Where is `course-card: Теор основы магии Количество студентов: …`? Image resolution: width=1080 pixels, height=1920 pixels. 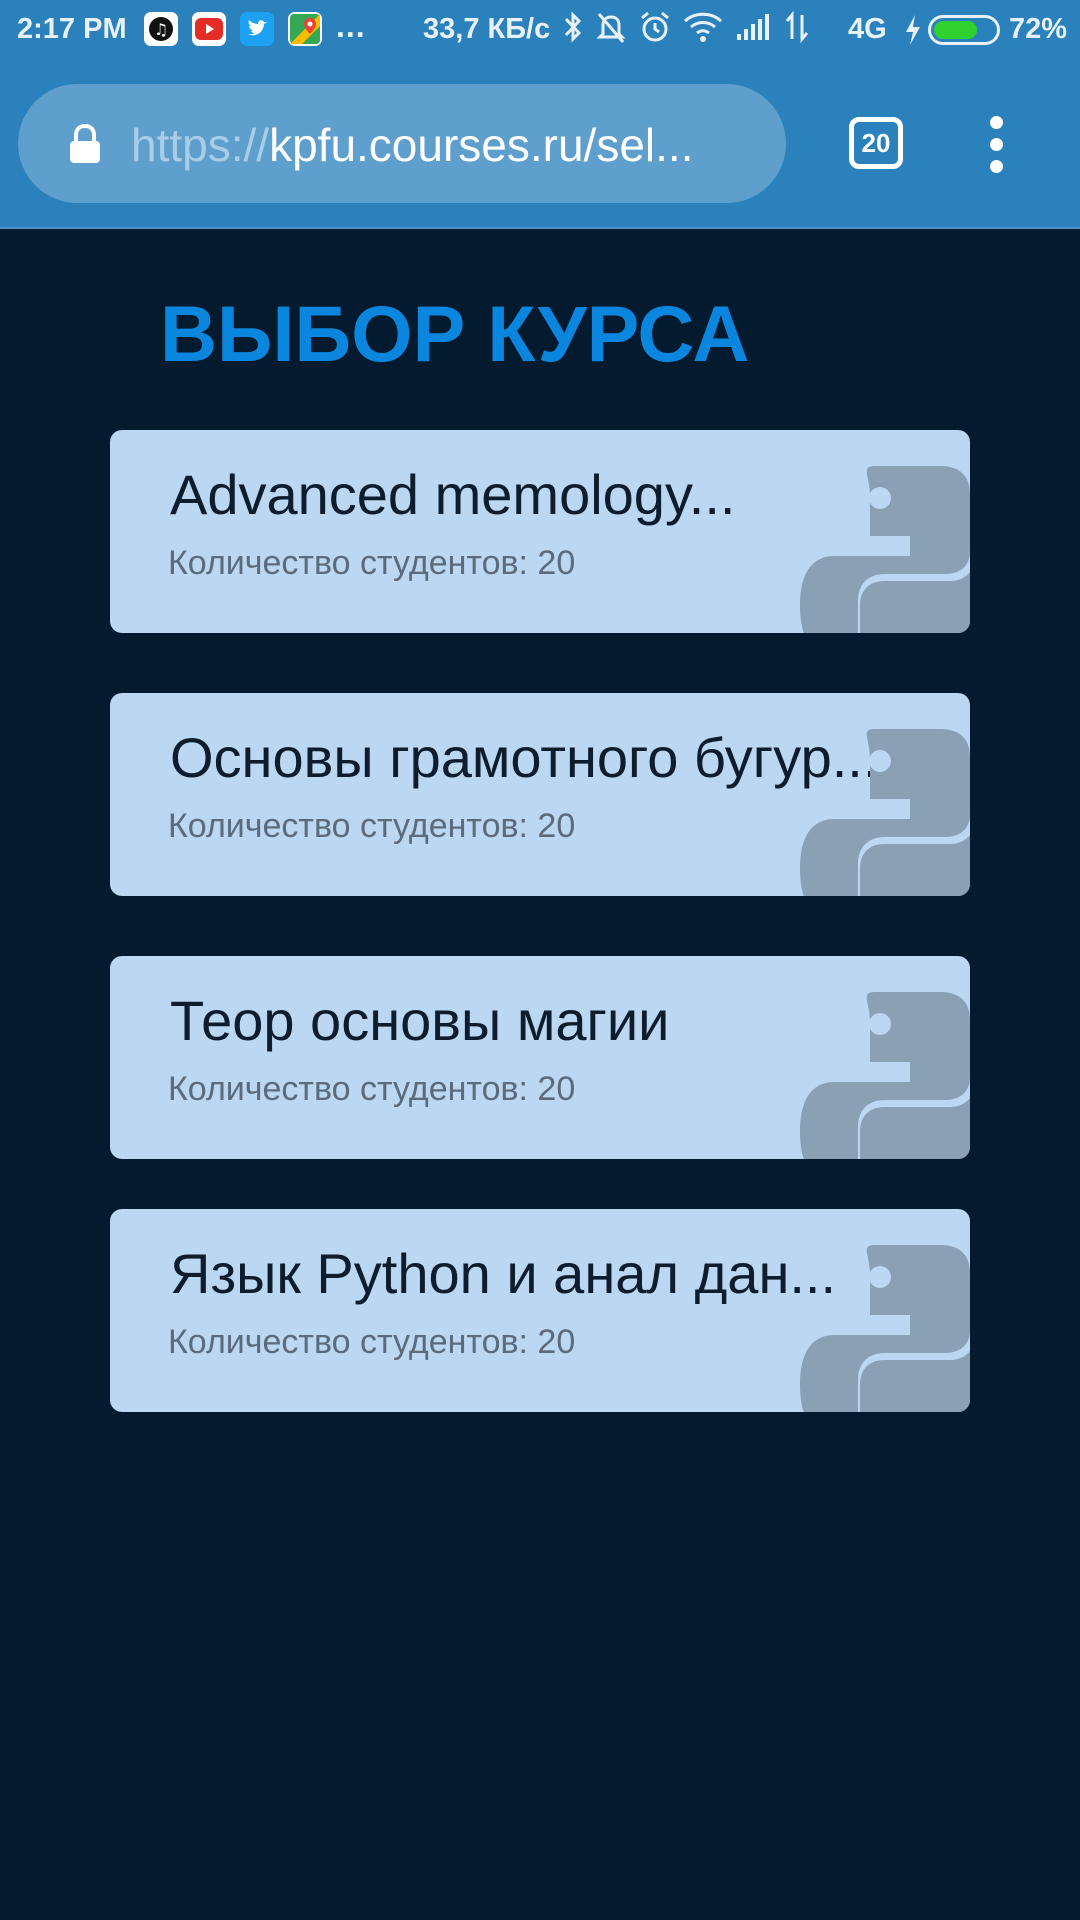 course-card: Теор основы магии Количество студентов: … is located at coordinates (540, 1057).